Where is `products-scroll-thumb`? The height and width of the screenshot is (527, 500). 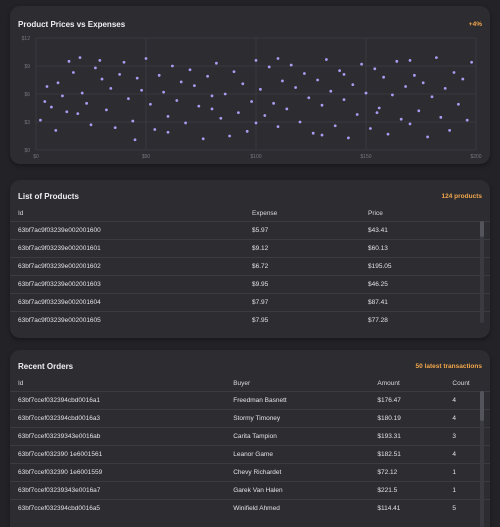
products-scroll-thumb is located at coordinates (482, 229).